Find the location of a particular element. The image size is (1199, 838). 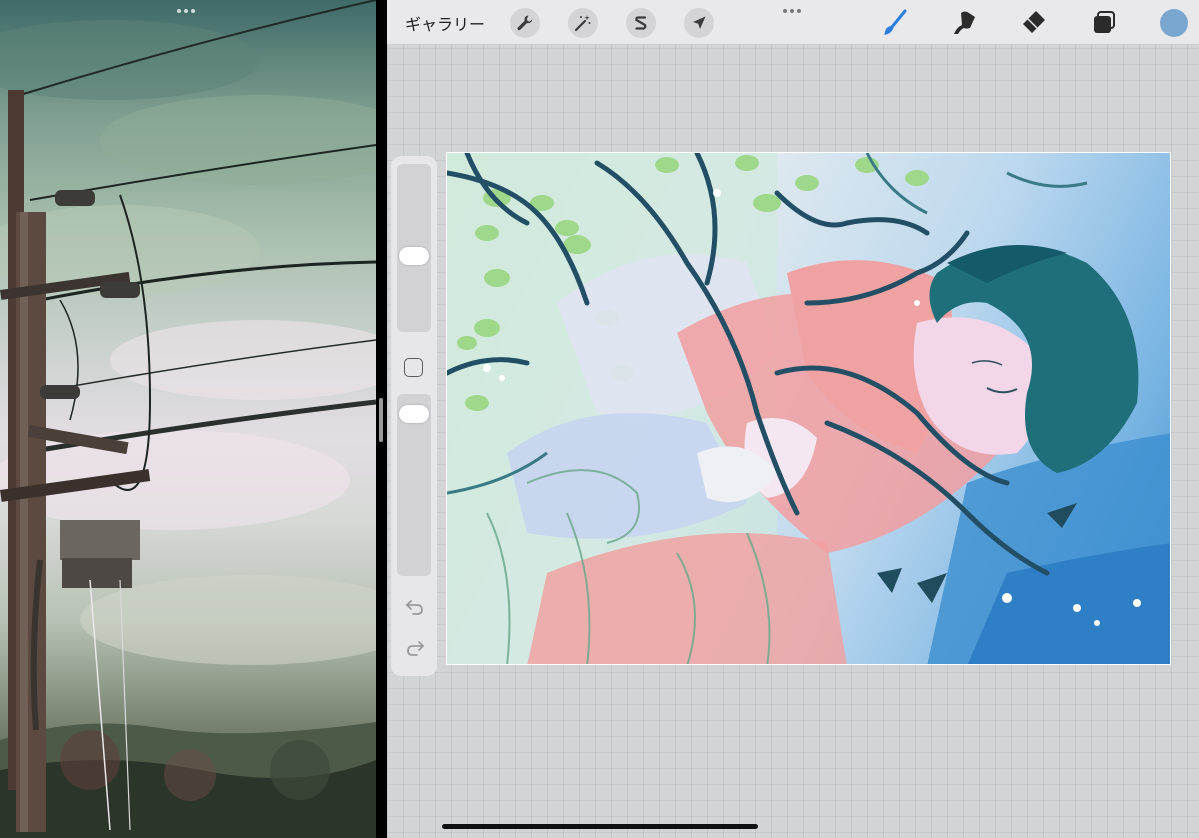

actions-button is located at coordinates (525, 23).